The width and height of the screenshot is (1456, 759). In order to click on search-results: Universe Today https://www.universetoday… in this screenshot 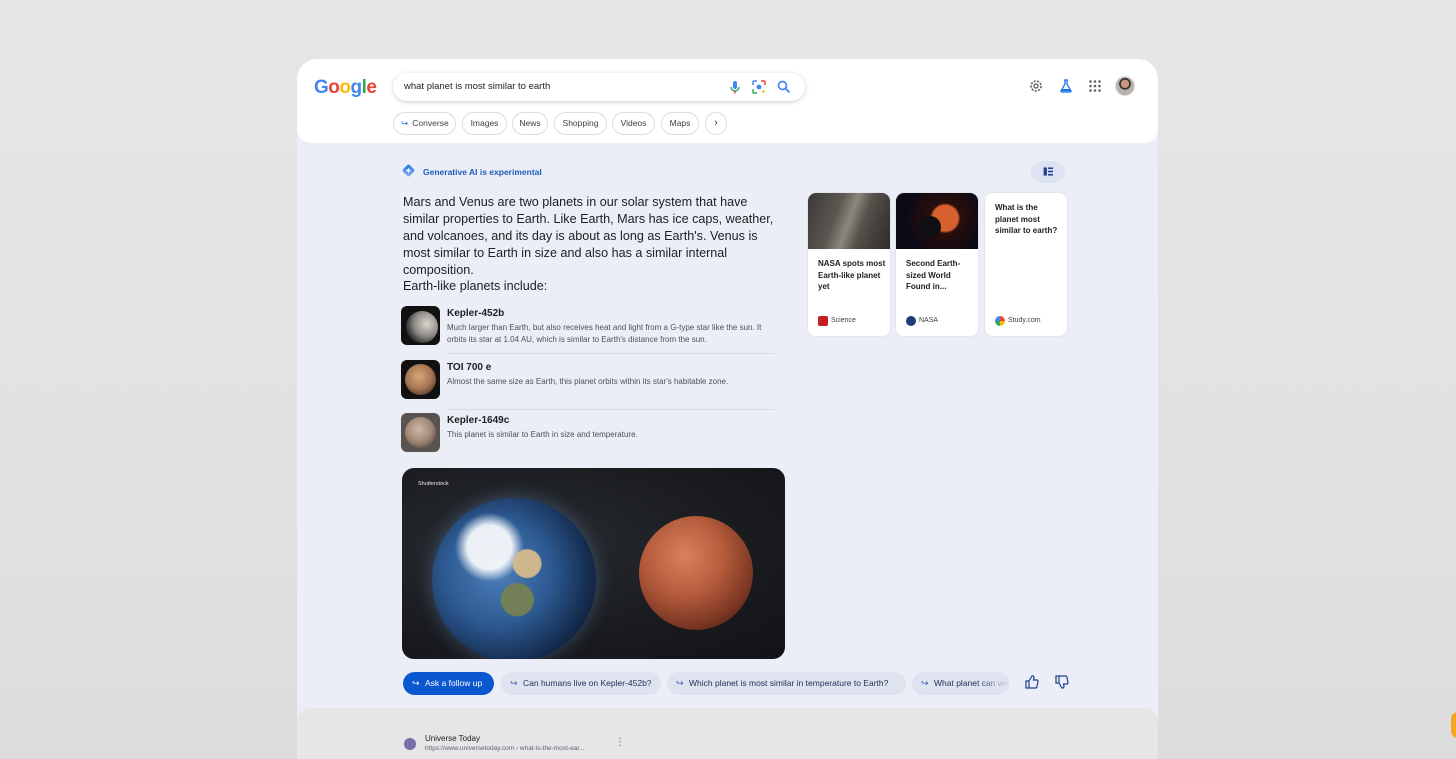, I will do `click(727, 733)`.